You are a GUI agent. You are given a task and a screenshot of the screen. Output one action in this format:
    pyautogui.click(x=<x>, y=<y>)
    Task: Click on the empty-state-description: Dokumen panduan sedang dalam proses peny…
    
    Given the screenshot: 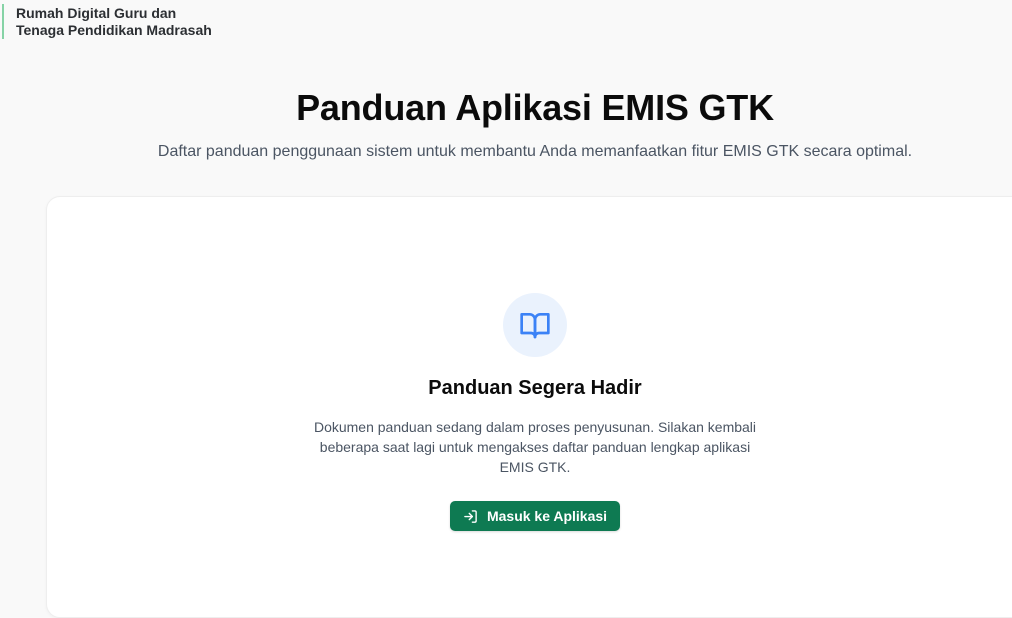 What is the action you would take?
    pyautogui.click(x=535, y=447)
    